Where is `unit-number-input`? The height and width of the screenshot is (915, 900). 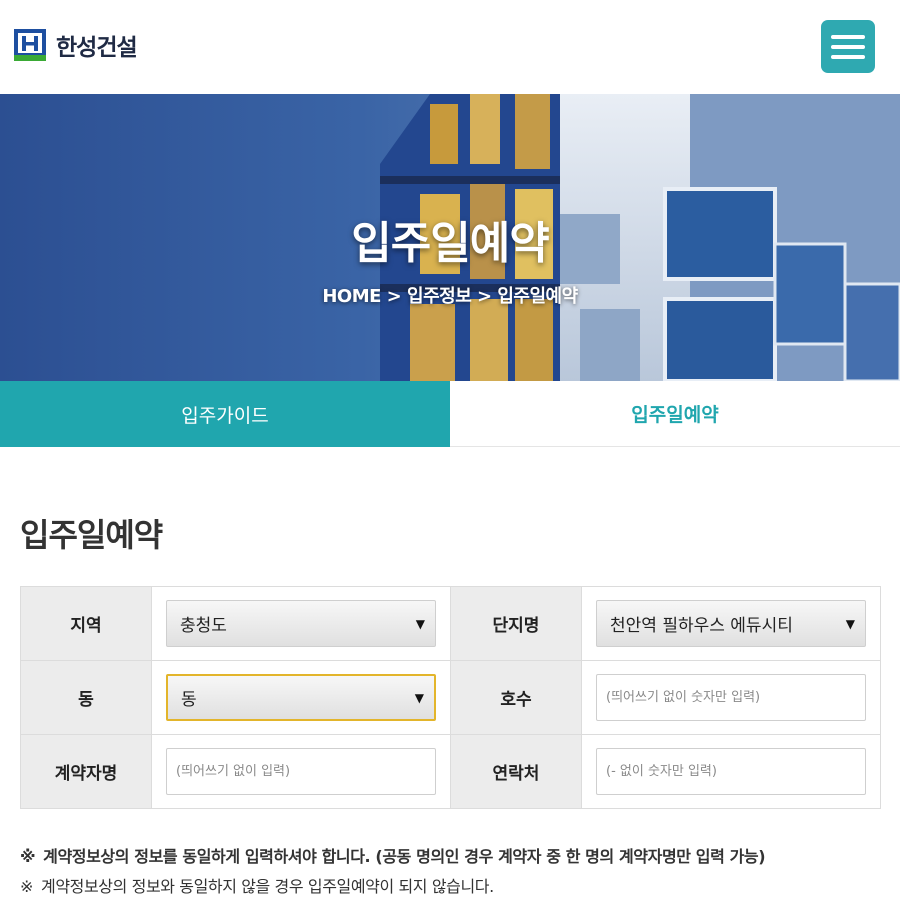 unit-number-input is located at coordinates (731, 697).